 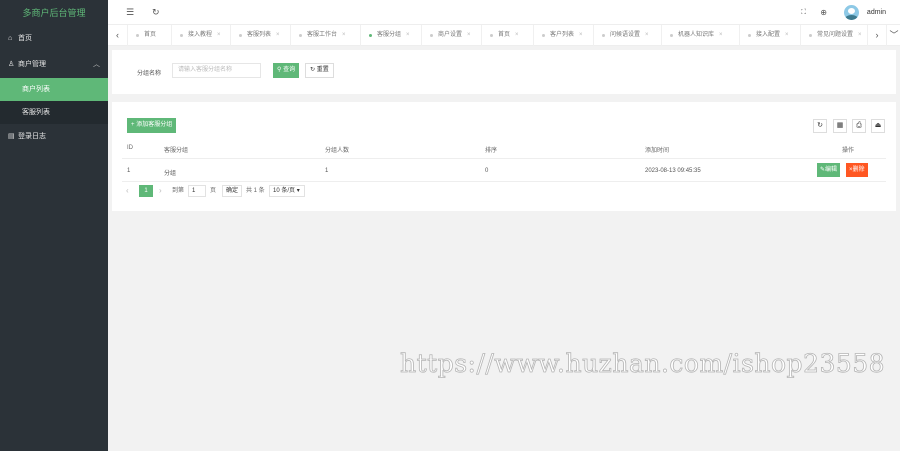 What do you see at coordinates (10, 38) in the screenshot?
I see `home-icon: ⌂` at bounding box center [10, 38].